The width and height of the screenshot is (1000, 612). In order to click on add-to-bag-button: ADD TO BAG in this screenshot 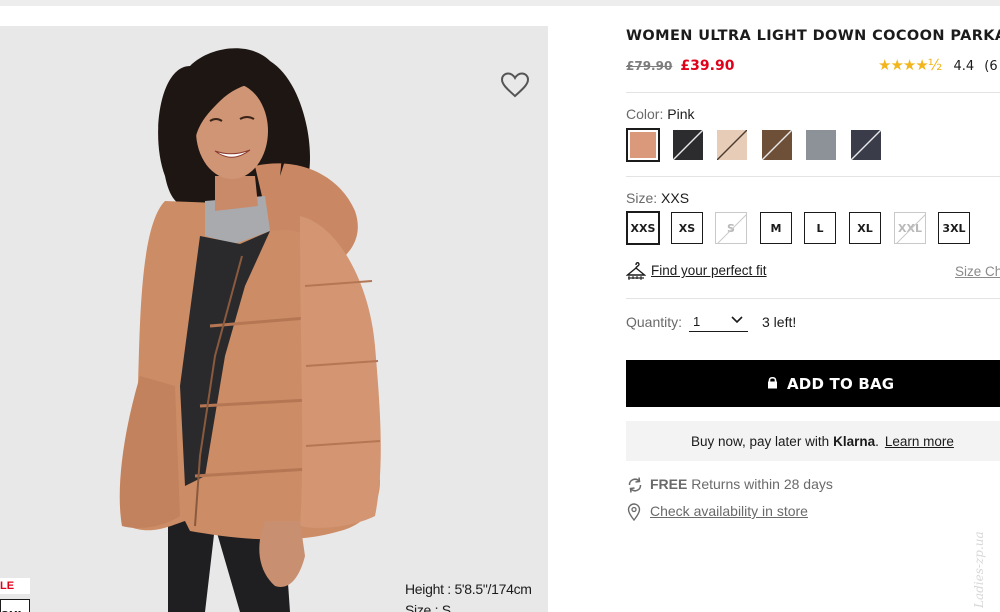, I will do `click(813, 383)`.